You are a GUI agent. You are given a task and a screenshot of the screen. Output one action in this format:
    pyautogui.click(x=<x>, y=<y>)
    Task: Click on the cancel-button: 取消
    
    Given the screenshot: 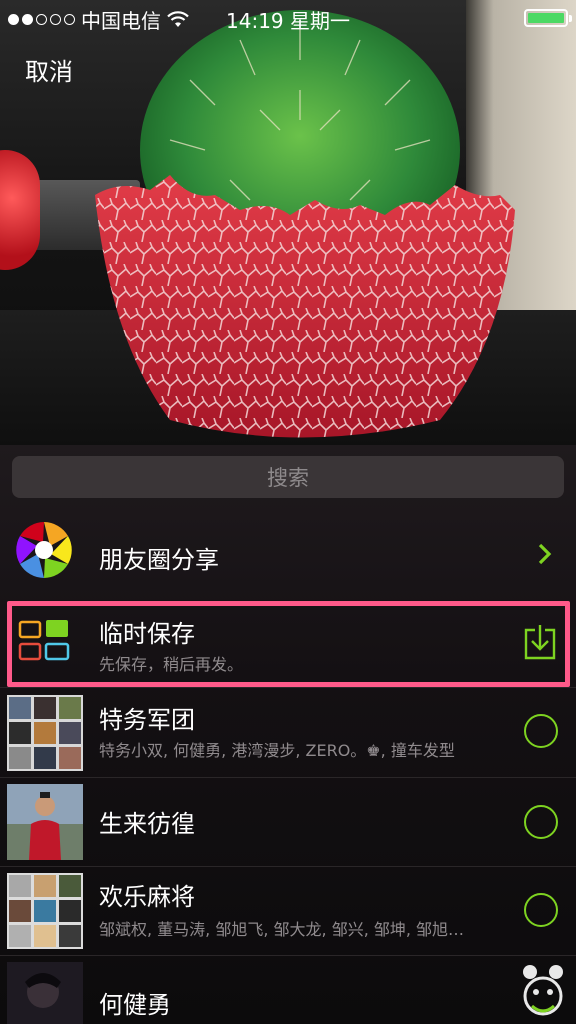 What is the action you would take?
    pyautogui.click(x=49, y=69)
    